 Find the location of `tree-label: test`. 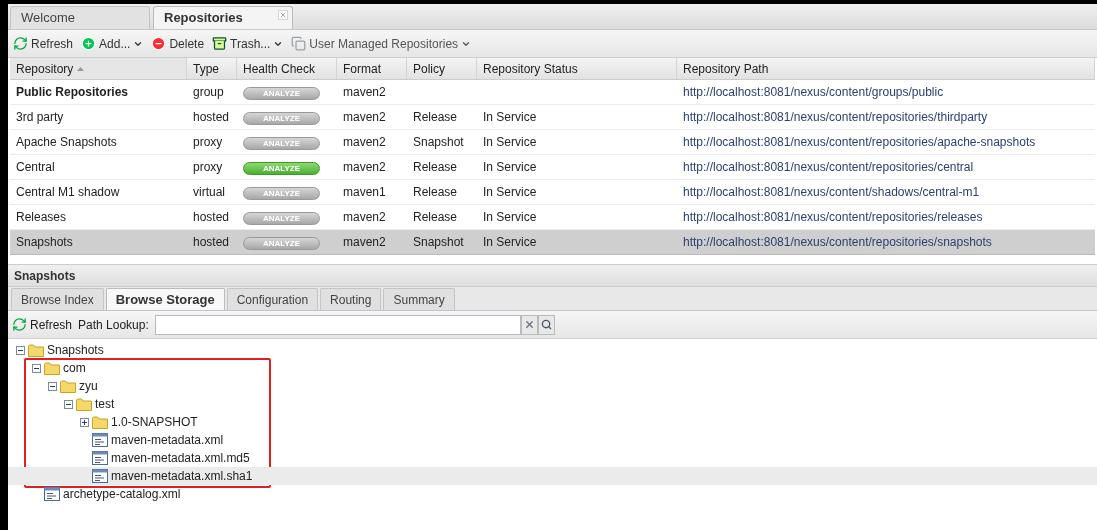

tree-label: test is located at coordinates (105, 404).